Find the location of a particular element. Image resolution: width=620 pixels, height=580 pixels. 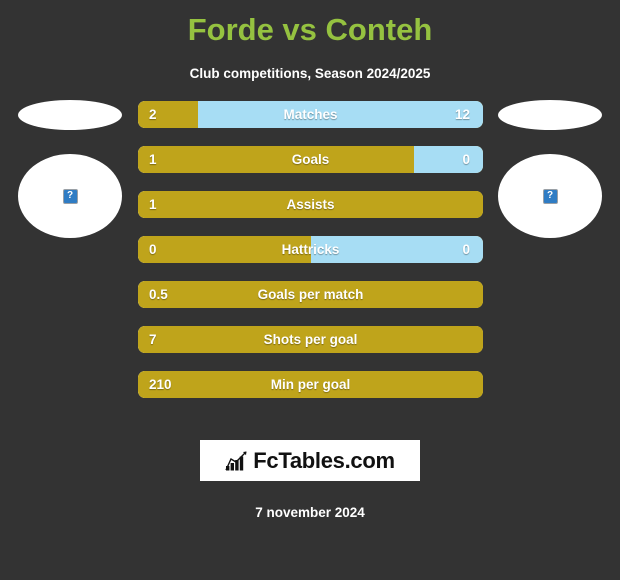

player-left-name is located at coordinates (70, 115).